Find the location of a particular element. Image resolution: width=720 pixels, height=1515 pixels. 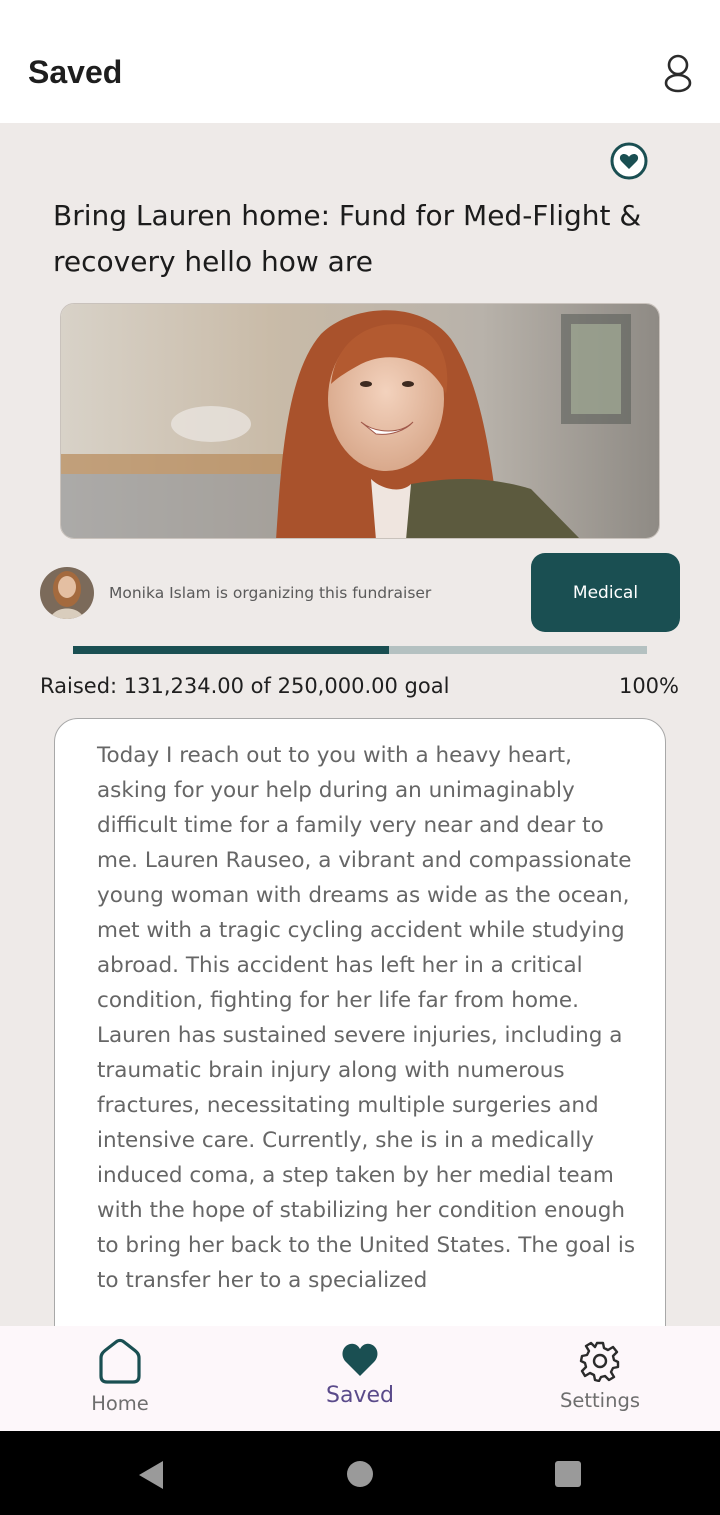

progress-fill is located at coordinates (231, 650).